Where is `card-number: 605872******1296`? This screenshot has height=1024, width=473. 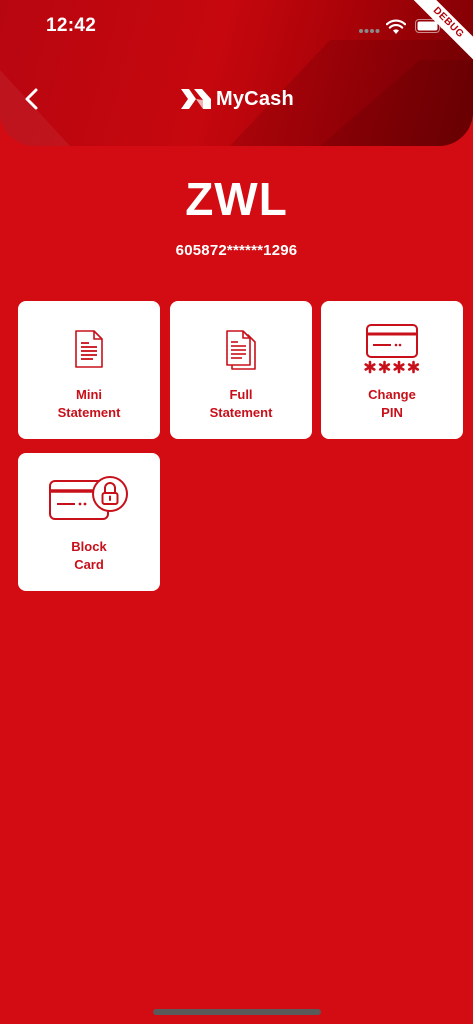 card-number: 605872******1296 is located at coordinates (236, 250).